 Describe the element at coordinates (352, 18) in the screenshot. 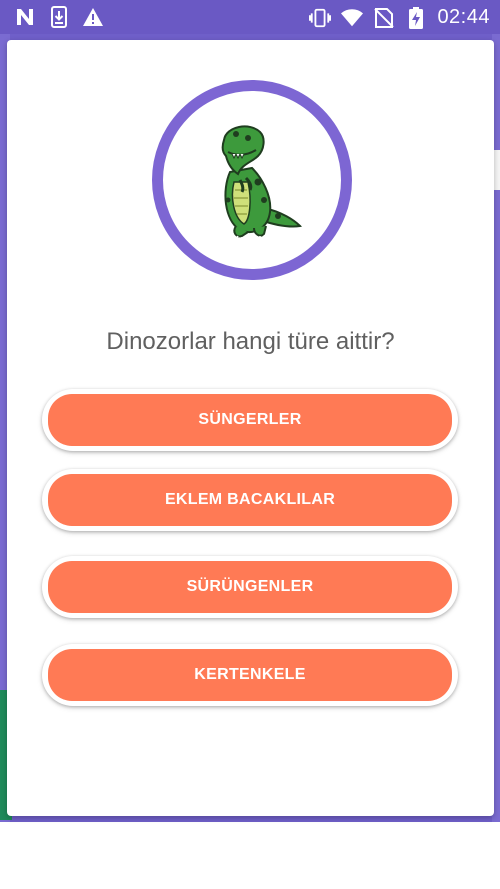

I see `wifi-icon` at that location.